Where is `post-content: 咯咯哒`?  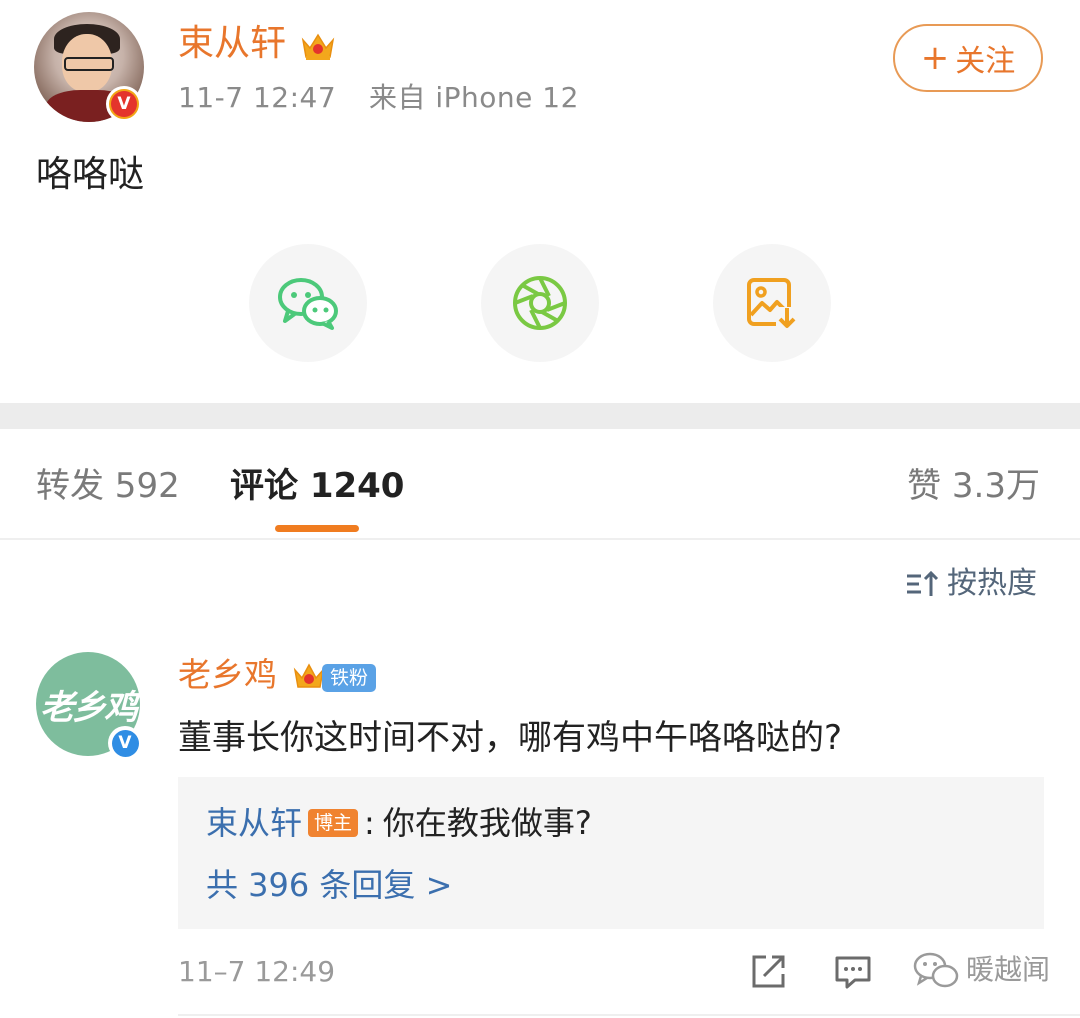 post-content: 咯咯哒 is located at coordinates (90, 174).